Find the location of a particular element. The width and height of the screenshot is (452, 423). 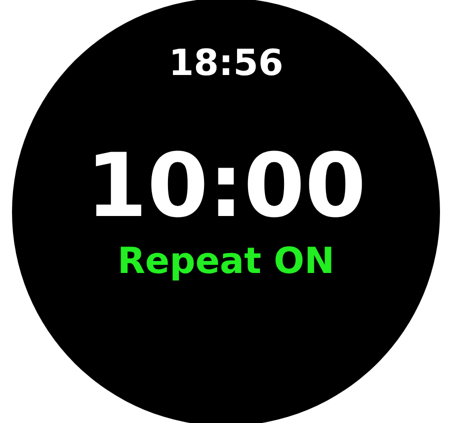

timer-value: 10:00 is located at coordinates (226, 186).